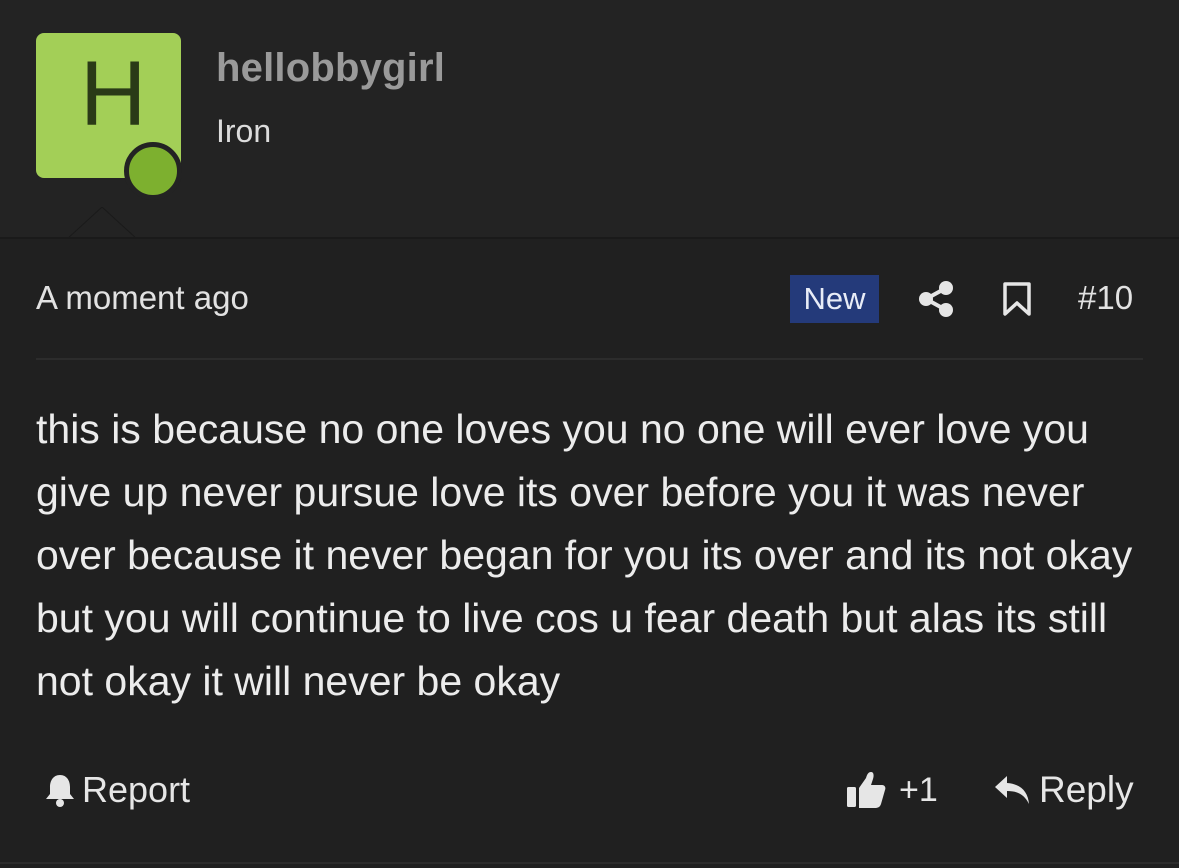 The image size is (1179, 868). I want to click on share-icon, so click(936, 299).